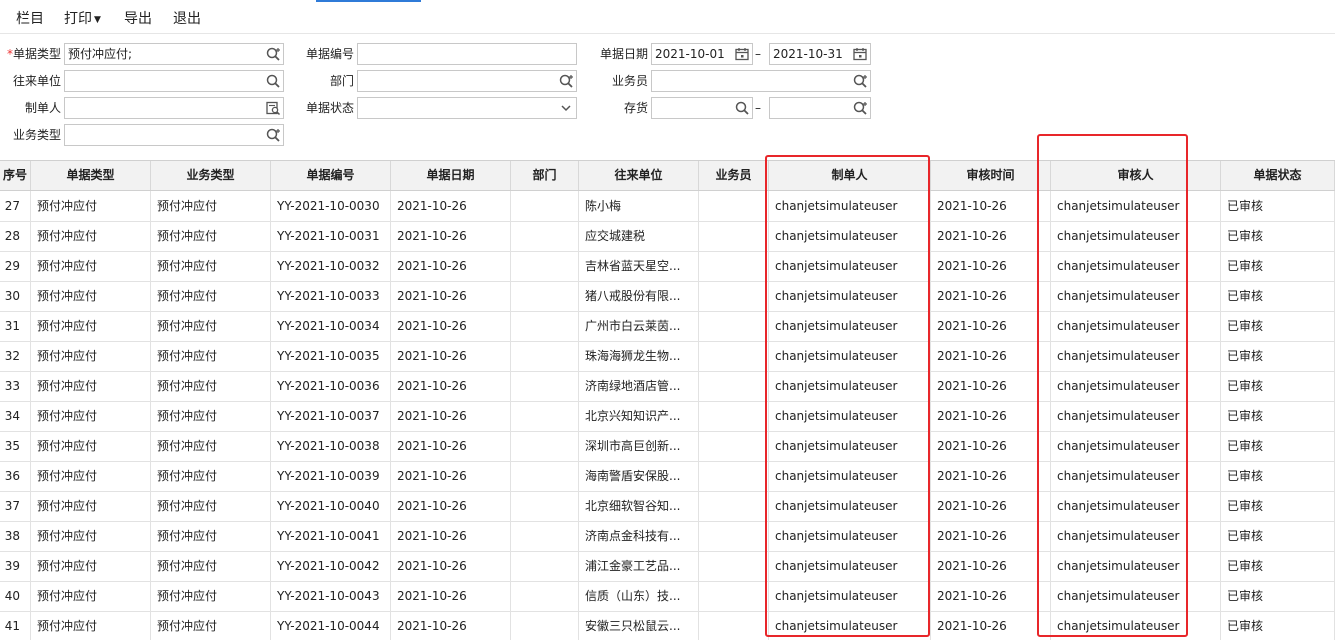 This screenshot has width=1335, height=640. I want to click on inventory-from-field, so click(702, 108).